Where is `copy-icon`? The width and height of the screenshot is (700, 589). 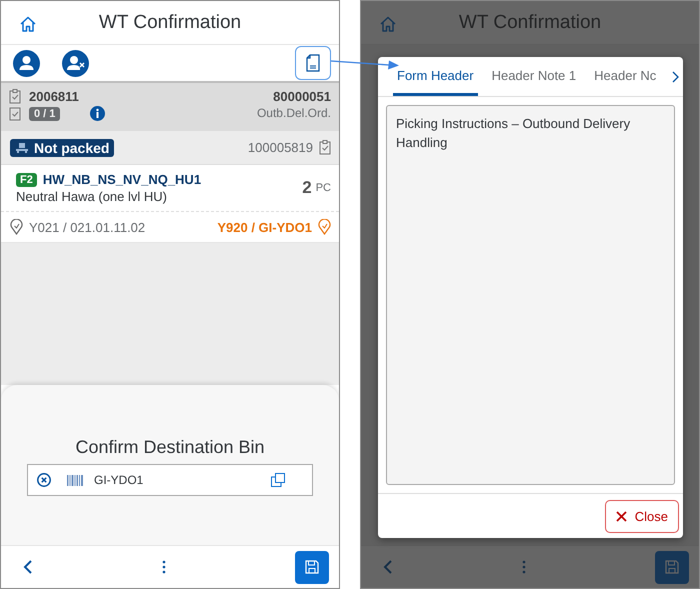 copy-icon is located at coordinates (278, 480).